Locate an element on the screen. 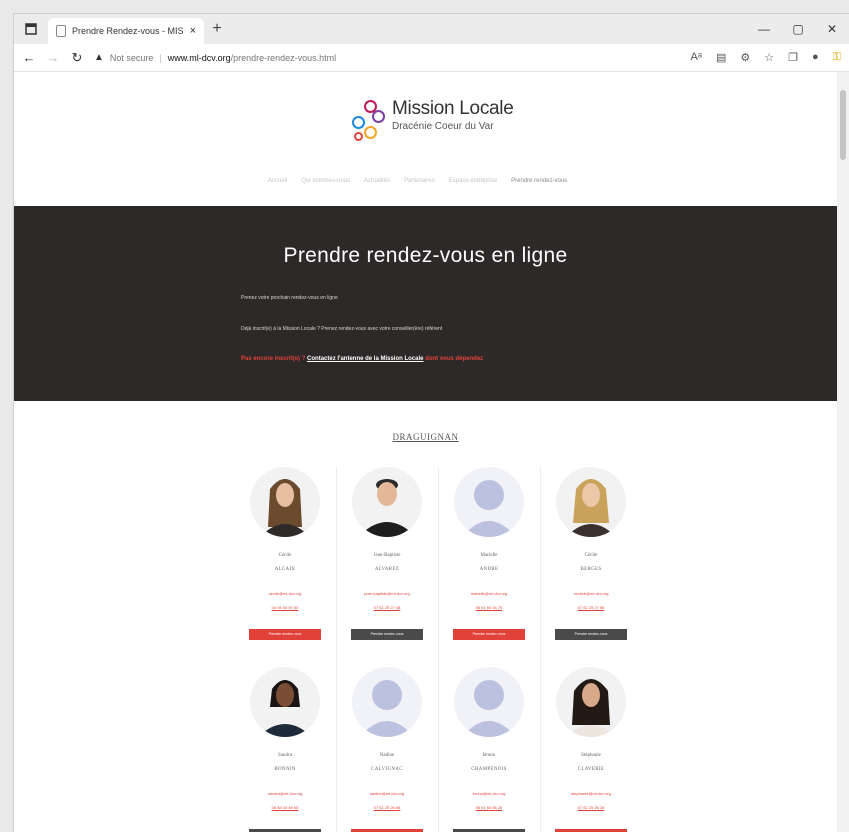 This screenshot has width=849, height=832. advisor-phone-link: 07 62 25 26 18 is located at coordinates (591, 807).